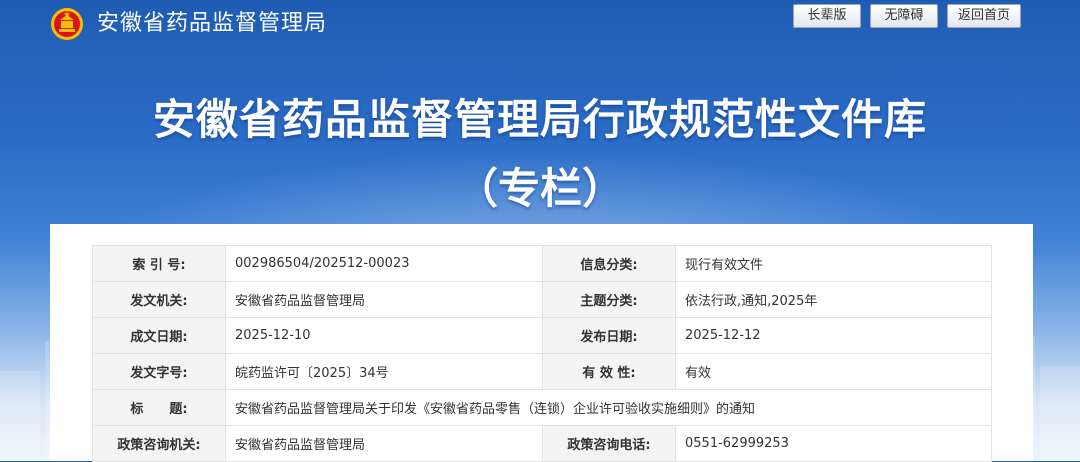  I want to click on meta-label: 标 题:, so click(159, 407).